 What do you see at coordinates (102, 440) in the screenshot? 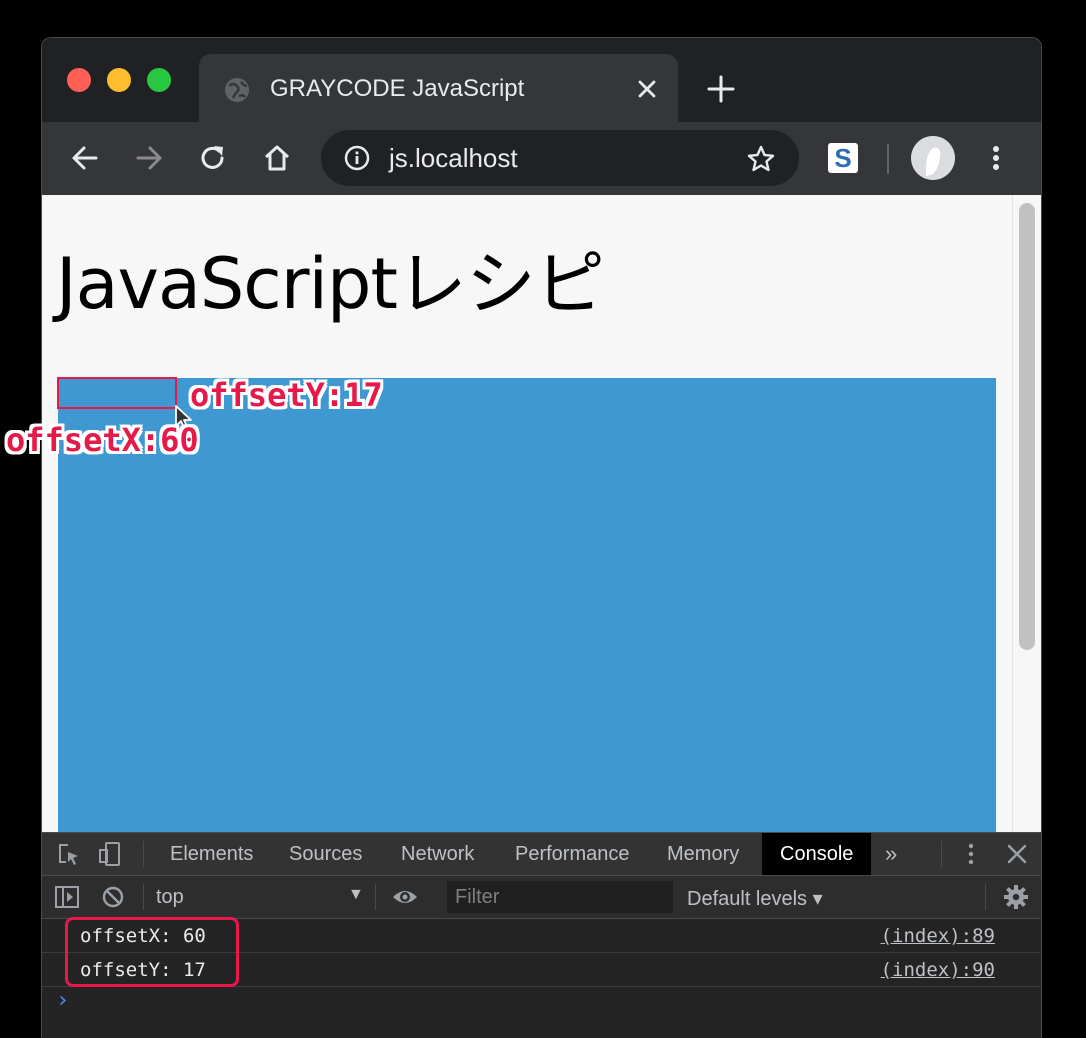
I see `offset-x-annotation: offsetX:60` at bounding box center [102, 440].